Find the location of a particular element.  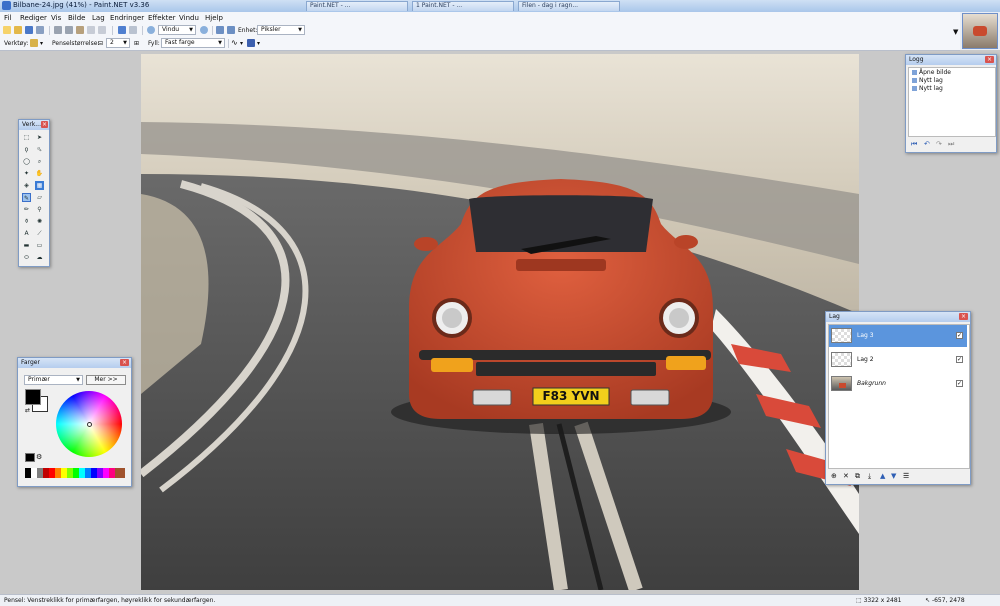

tools-window-titlebar: Verk... × is located at coordinates (34, 125).